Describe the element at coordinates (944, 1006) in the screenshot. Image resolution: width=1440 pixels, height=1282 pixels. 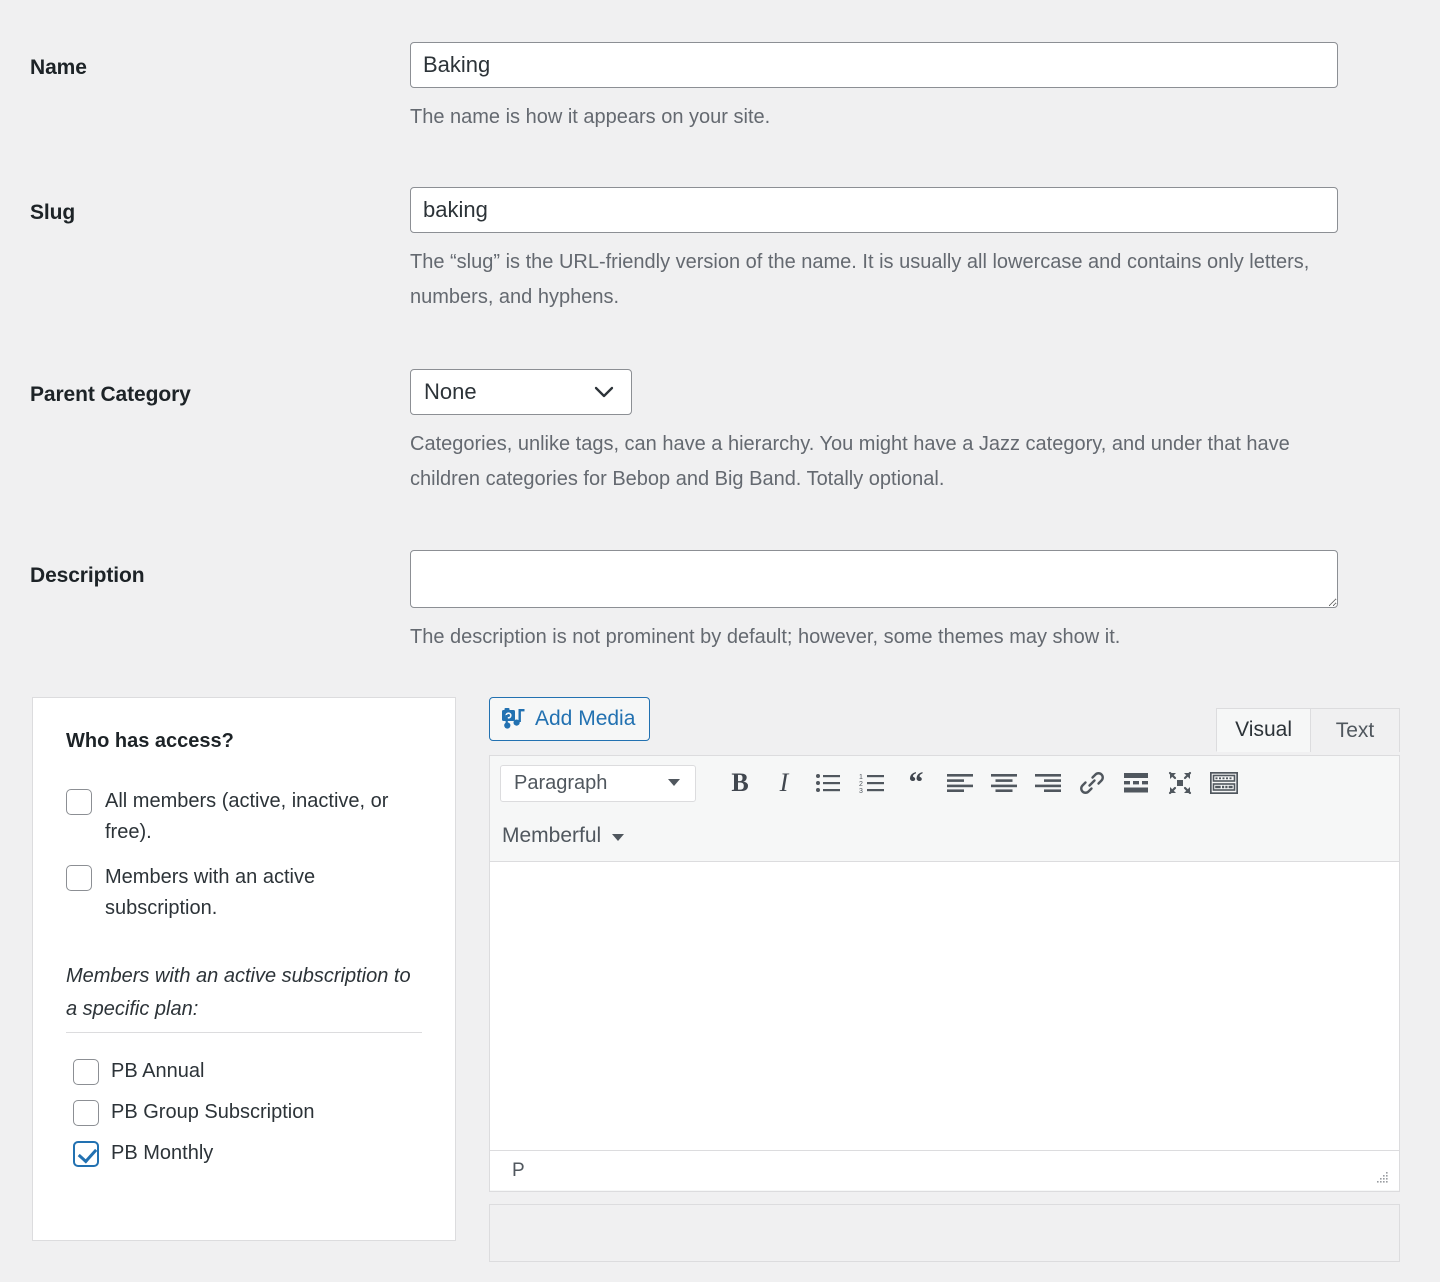
I see `editor-content-area` at that location.